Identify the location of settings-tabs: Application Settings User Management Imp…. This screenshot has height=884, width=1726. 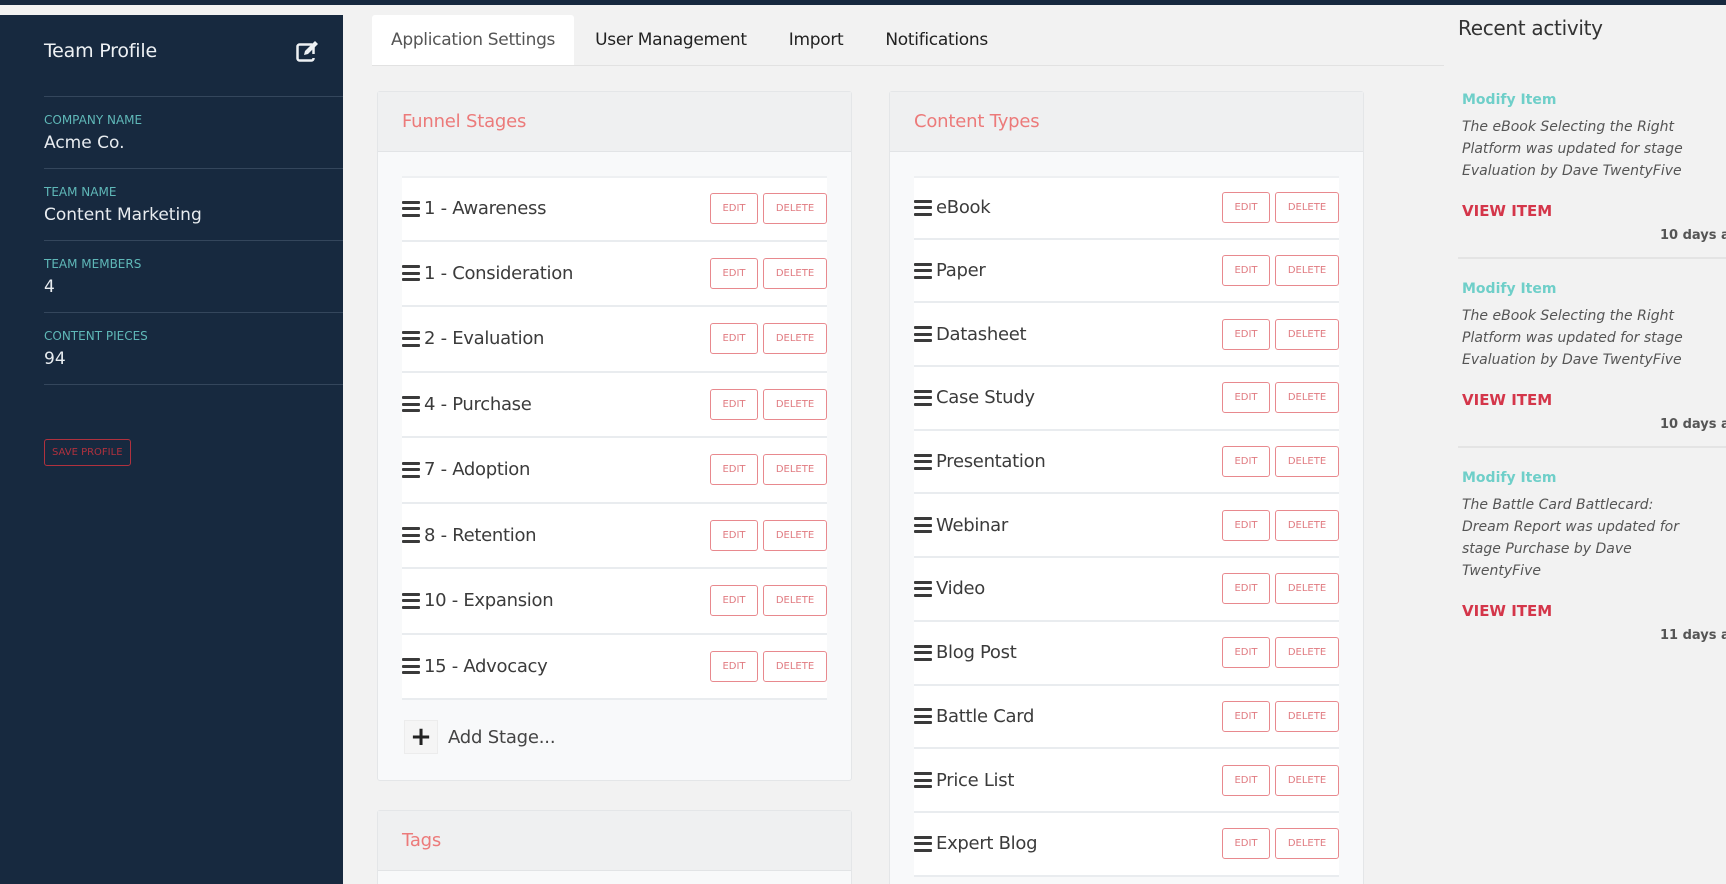
(908, 40).